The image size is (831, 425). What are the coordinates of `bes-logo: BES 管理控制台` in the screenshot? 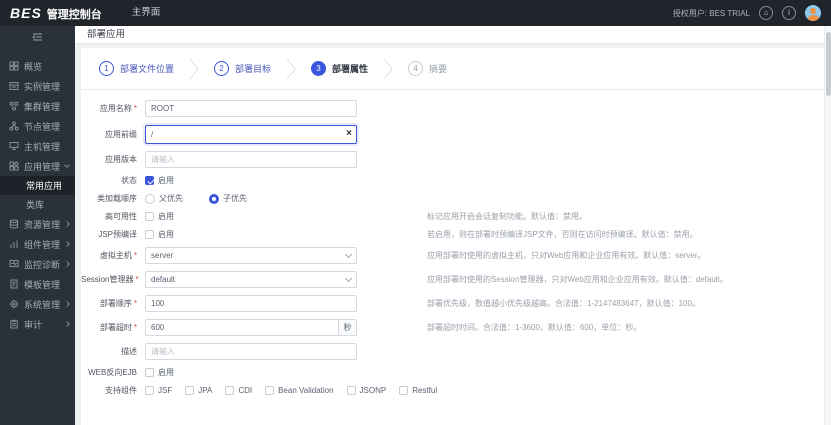 It's located at (56, 13).